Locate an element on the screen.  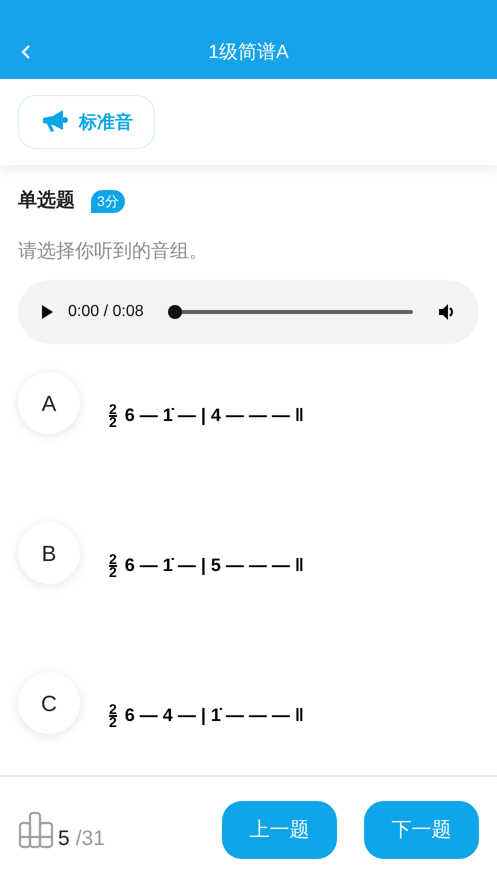
score-badge: 3分 is located at coordinates (108, 201).